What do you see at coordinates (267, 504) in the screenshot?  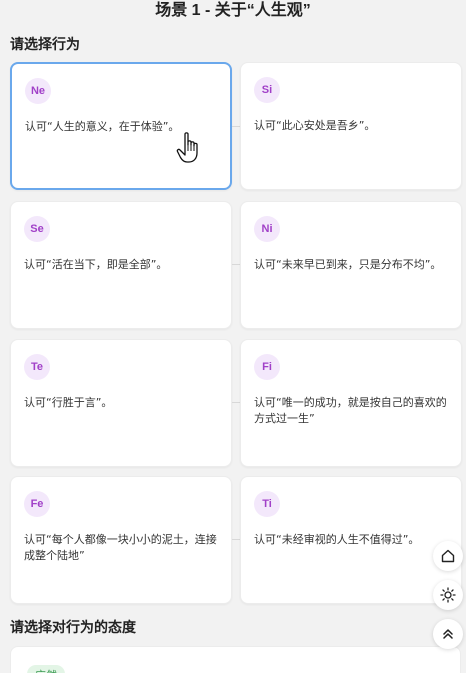 I see `option-badge: Ti` at bounding box center [267, 504].